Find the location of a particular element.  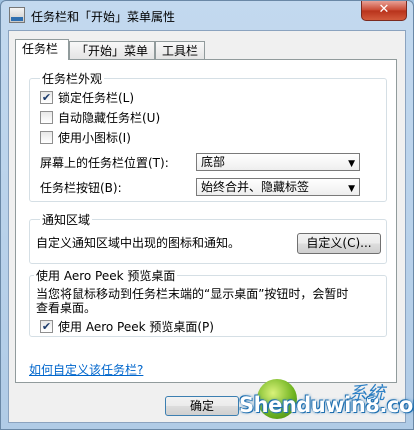

appearance-group-title: 任务栏外观 is located at coordinates (72, 78).